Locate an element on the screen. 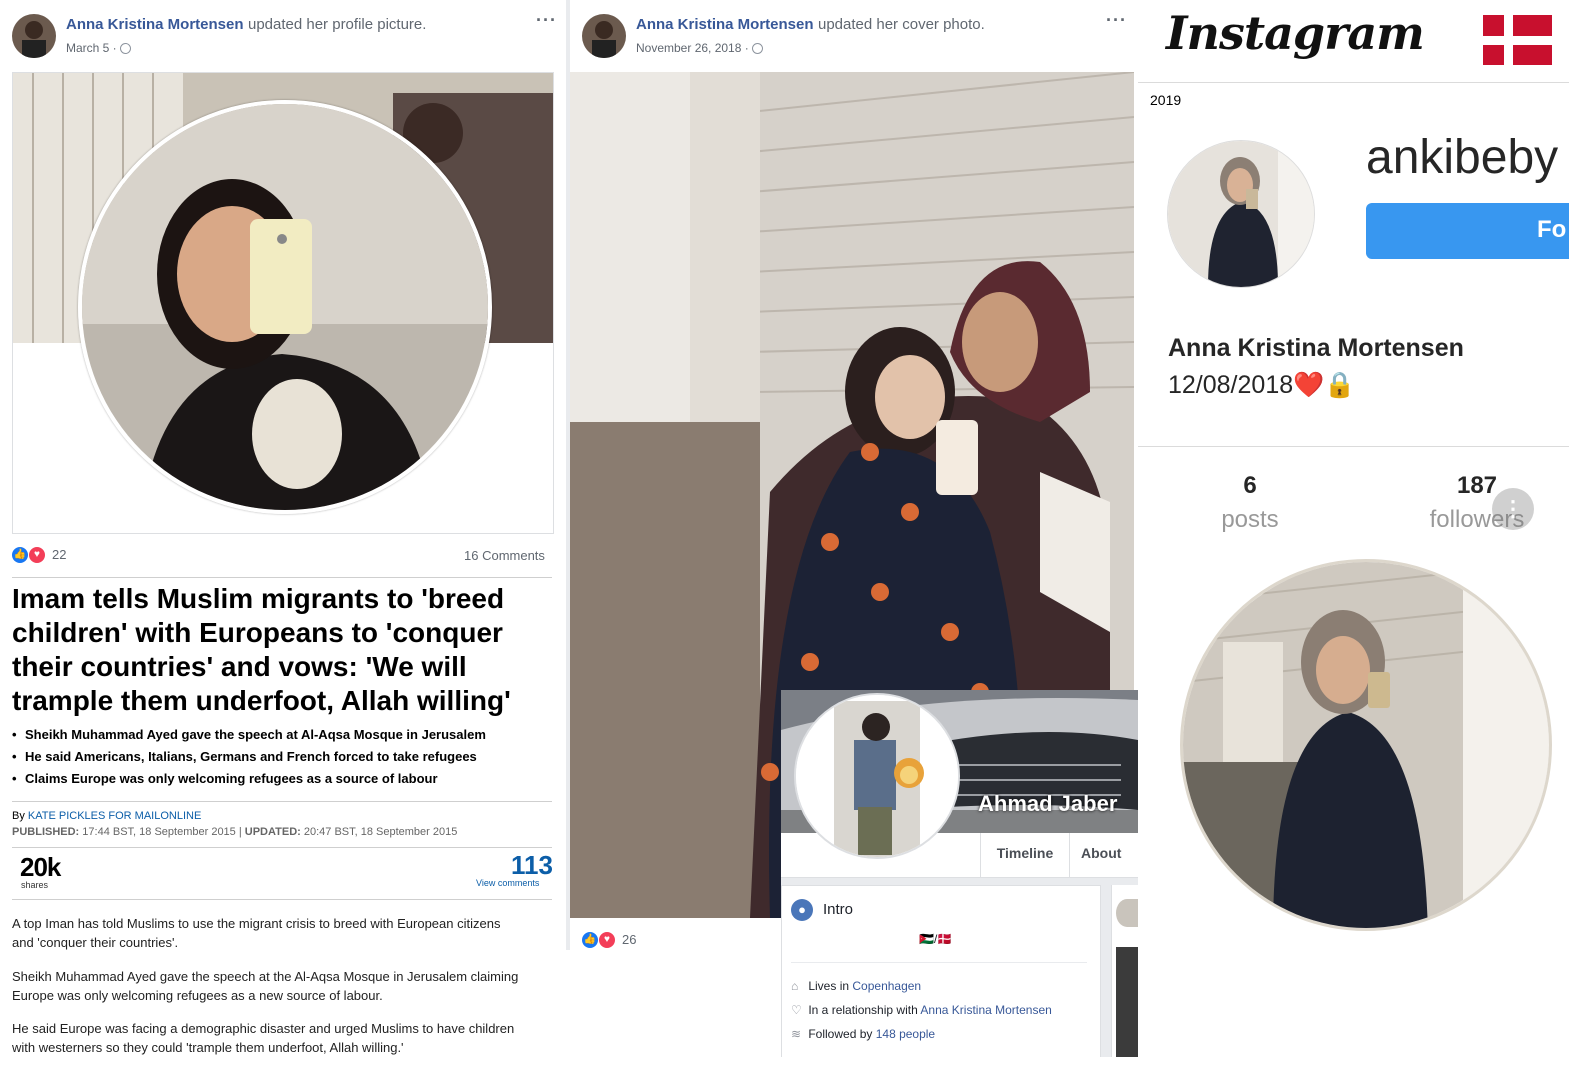 The image size is (1569, 1070). lives-prefix: Lives in is located at coordinates (829, 986).